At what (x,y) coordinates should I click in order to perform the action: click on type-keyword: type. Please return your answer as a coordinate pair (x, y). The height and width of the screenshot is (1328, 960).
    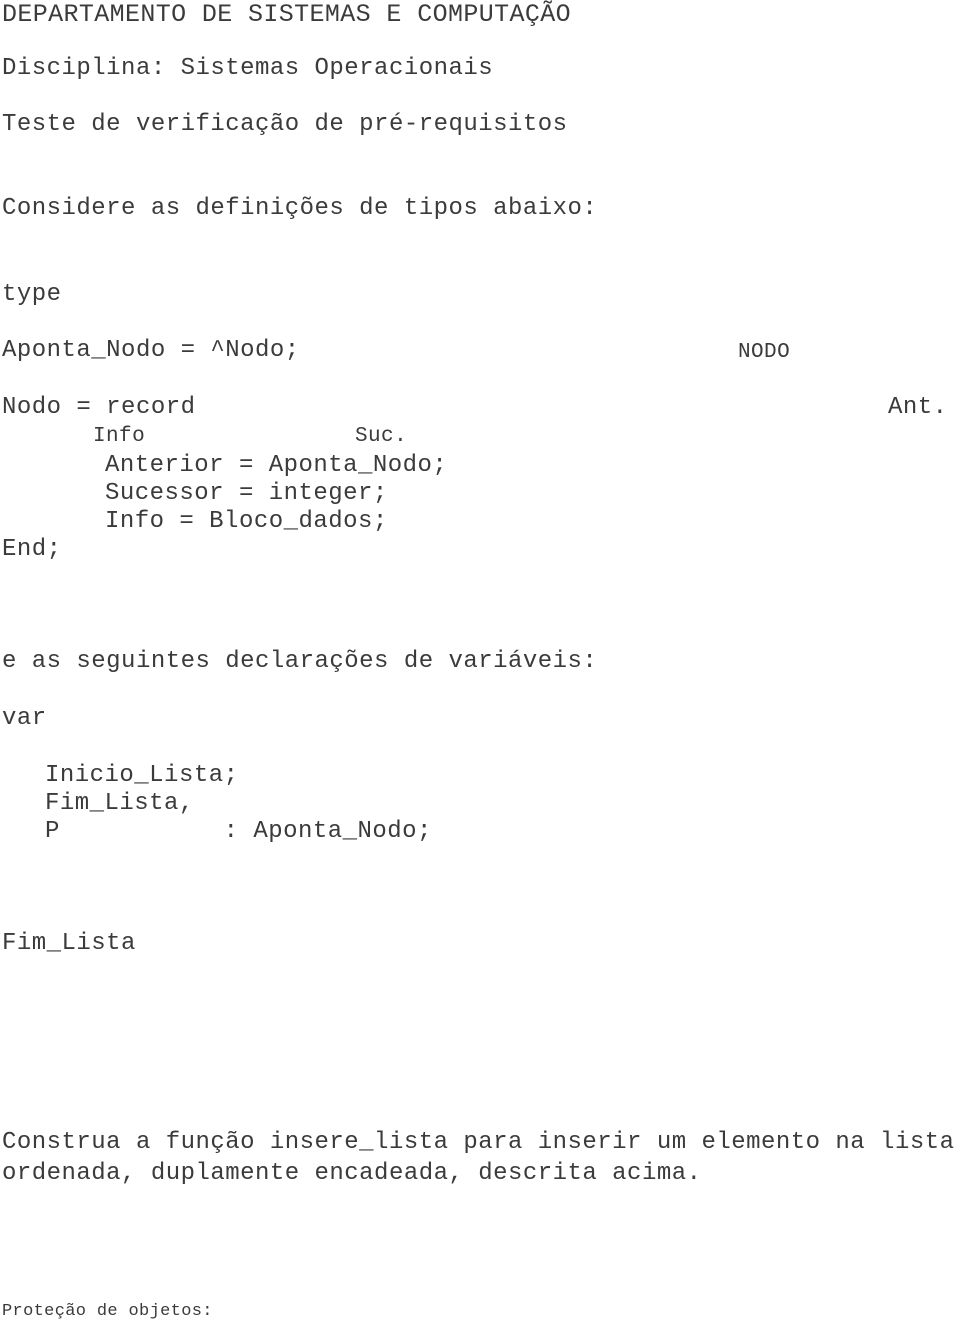
    Looking at the image, I should click on (32, 294).